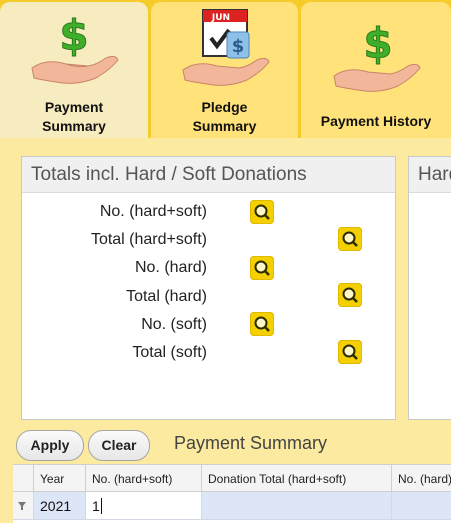 The width and height of the screenshot is (451, 523). Describe the element at coordinates (208, 175) in the screenshot. I see `panel-title: Totals incl. Hard / Soft Donations` at that location.